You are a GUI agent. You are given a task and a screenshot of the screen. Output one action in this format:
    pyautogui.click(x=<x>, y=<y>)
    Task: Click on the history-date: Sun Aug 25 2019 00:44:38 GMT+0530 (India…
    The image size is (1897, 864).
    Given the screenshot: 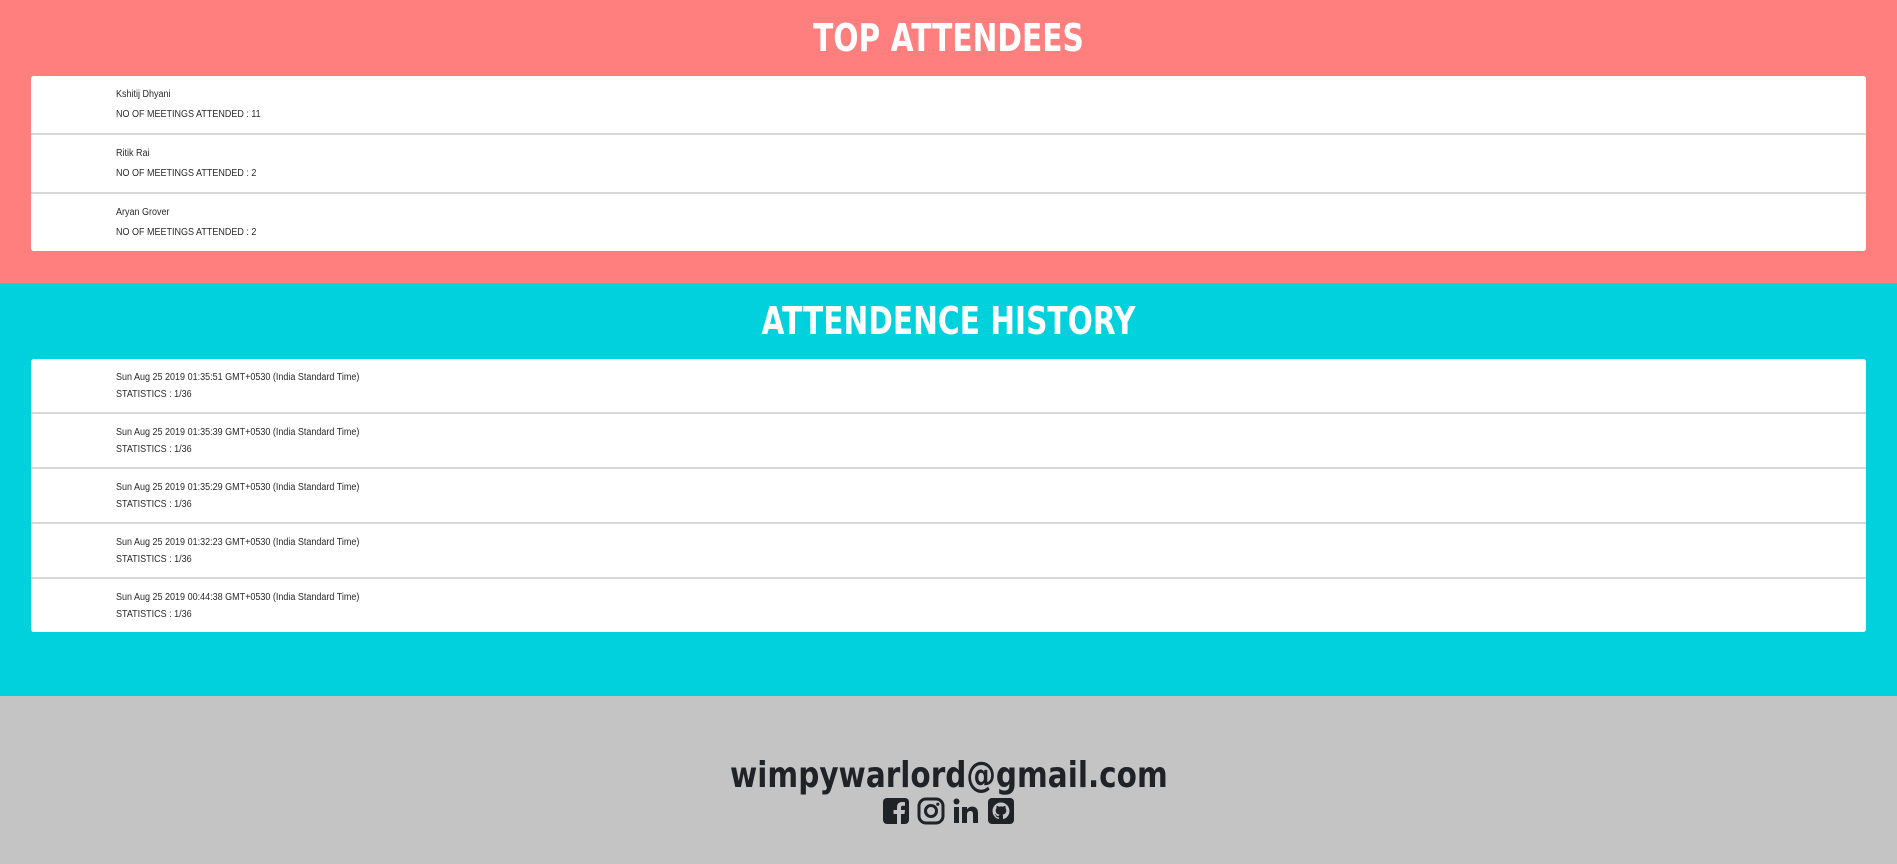 What is the action you would take?
    pyautogui.click(x=238, y=597)
    